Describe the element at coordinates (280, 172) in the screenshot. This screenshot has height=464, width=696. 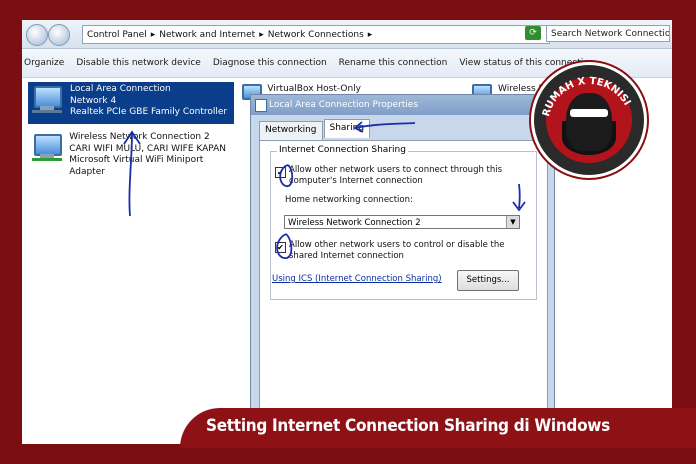
I see `allow-connect-checkbox: ✔` at that location.